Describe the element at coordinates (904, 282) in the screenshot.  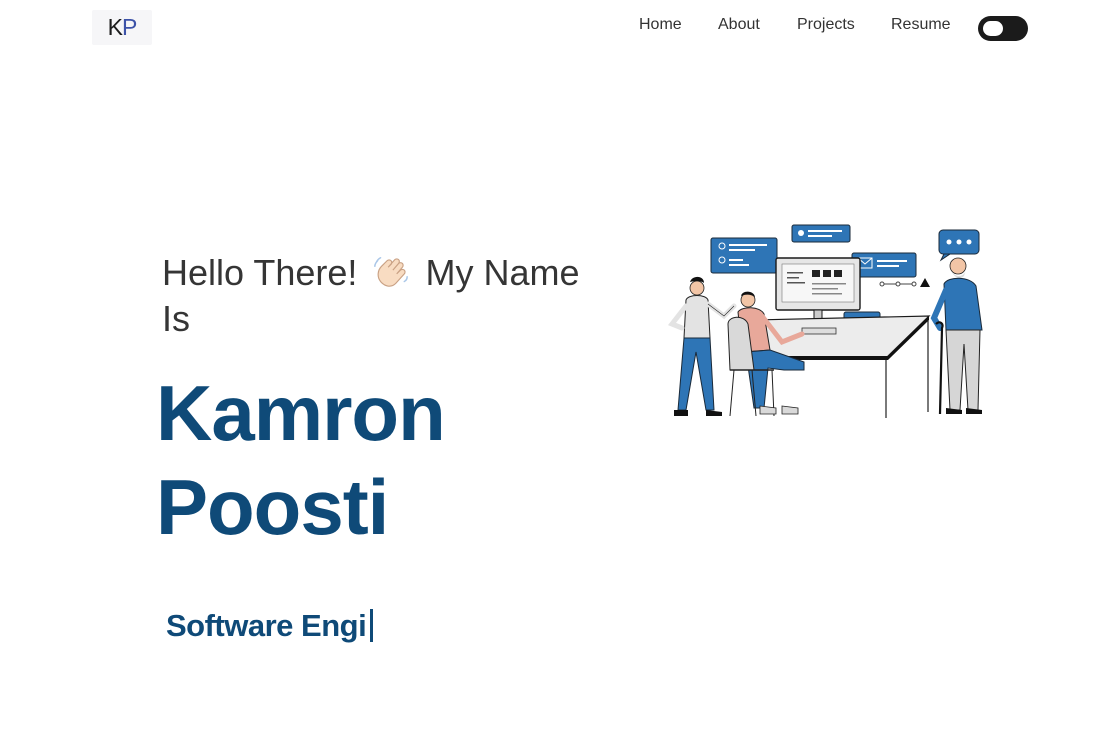
I see `connector-warning` at that location.